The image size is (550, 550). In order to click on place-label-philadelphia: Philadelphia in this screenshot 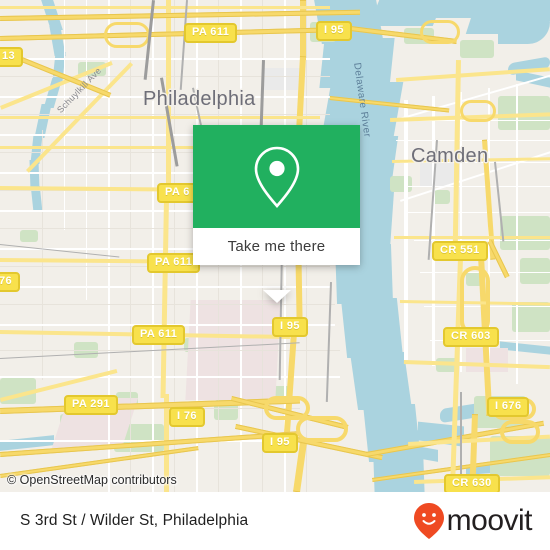, I will do `click(199, 99)`.